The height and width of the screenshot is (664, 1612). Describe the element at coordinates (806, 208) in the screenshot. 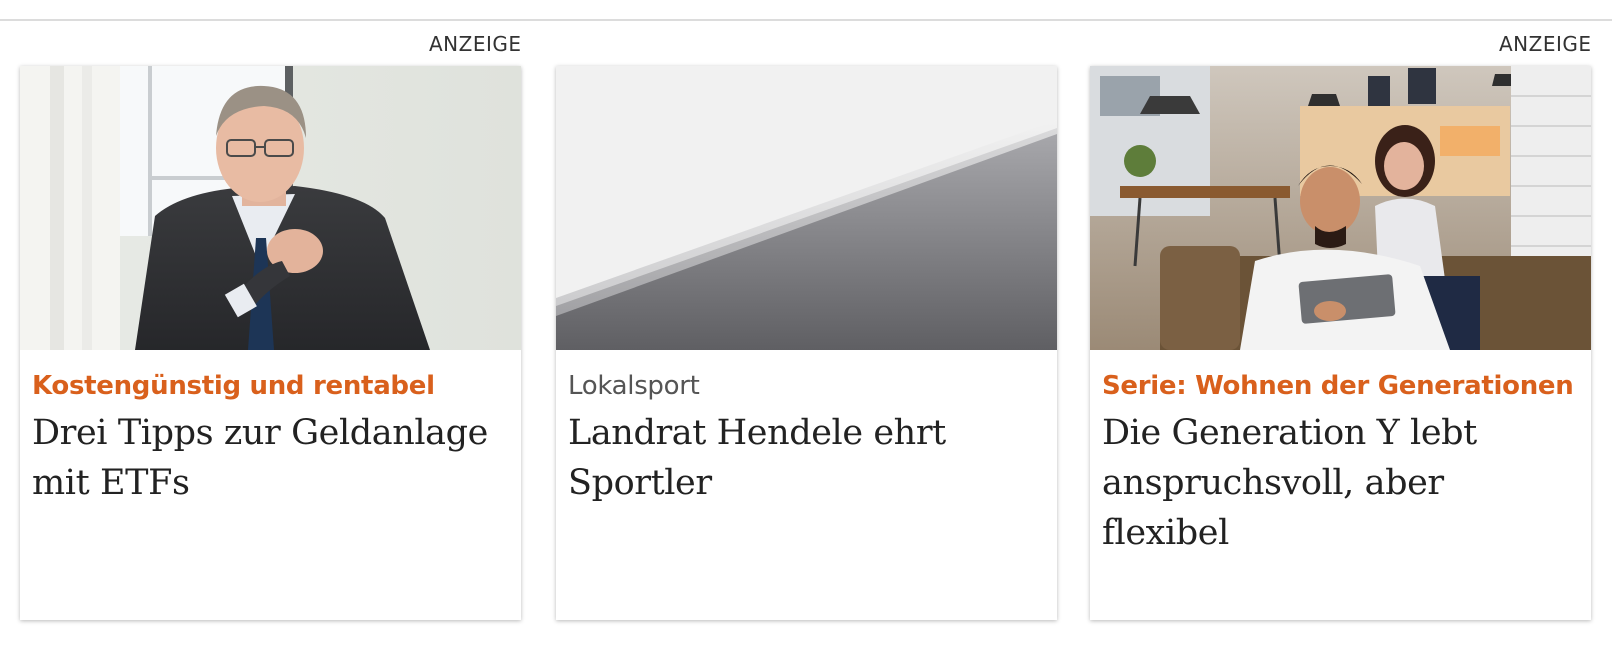

I see `placeholder-image` at that location.